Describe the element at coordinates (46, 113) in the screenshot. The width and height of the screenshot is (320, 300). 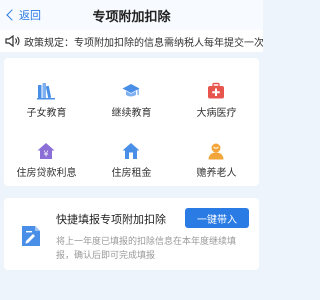
I see `category-label: 子女教育` at that location.